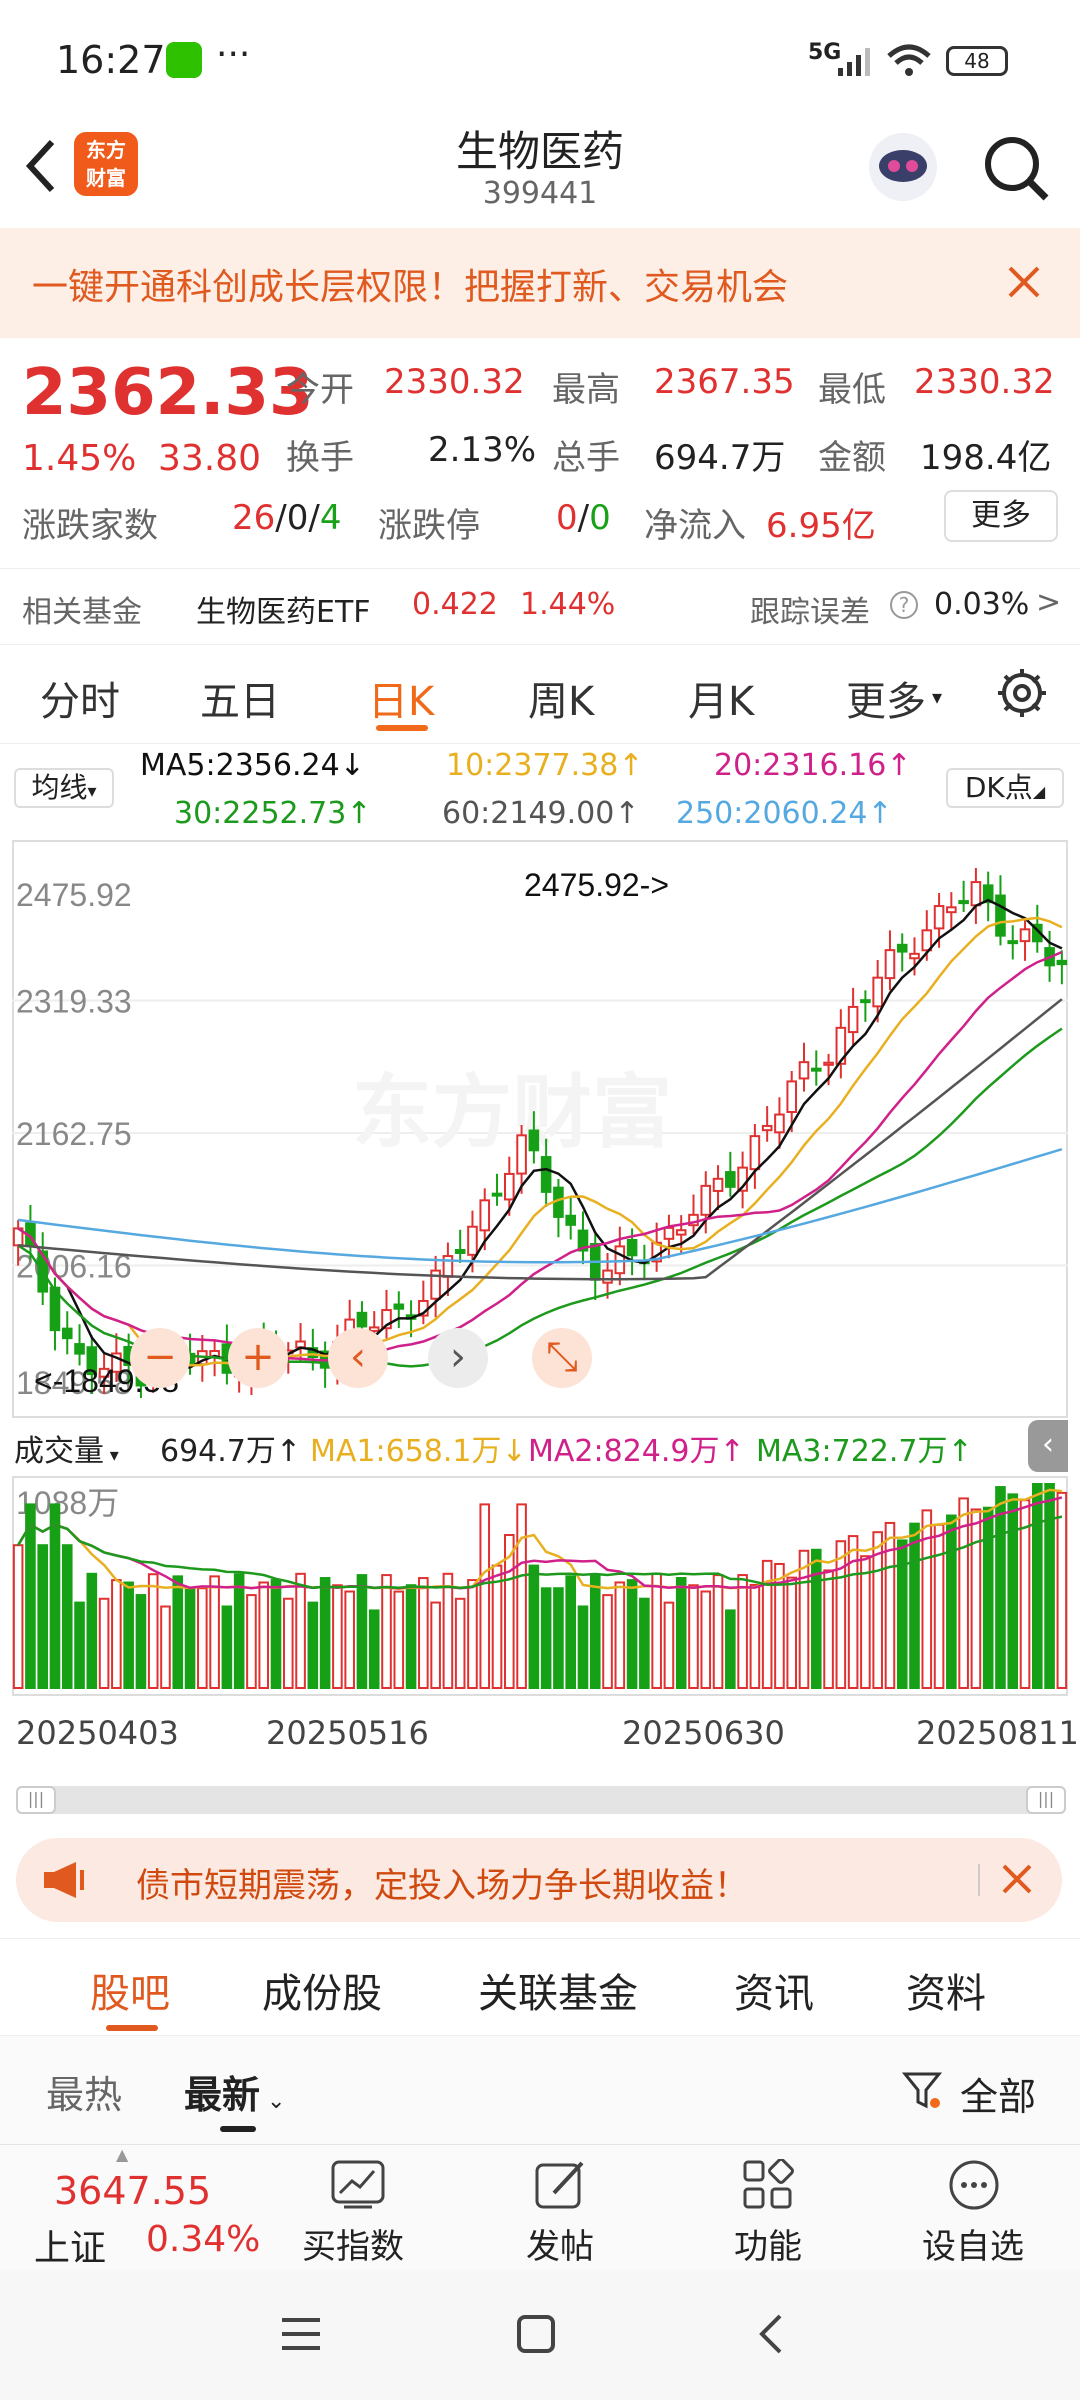 This screenshot has height=2400, width=1080. Describe the element at coordinates (442, 1882) in the screenshot. I see `promo-text: 债市短期震荡，定投入场力争长期收益！` at that location.